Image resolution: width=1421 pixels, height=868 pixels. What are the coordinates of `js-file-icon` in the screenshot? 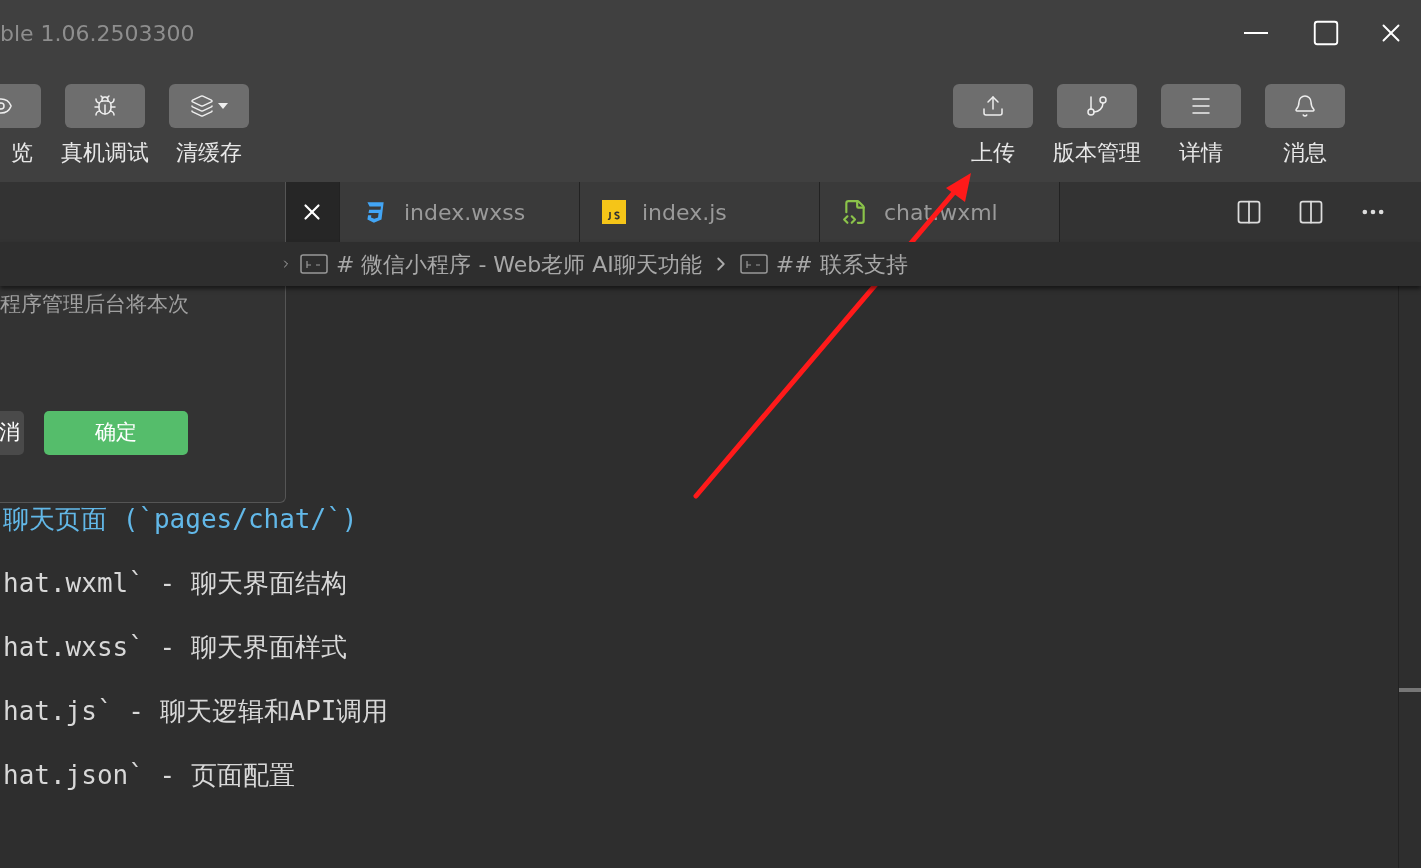 It's located at (614, 212).